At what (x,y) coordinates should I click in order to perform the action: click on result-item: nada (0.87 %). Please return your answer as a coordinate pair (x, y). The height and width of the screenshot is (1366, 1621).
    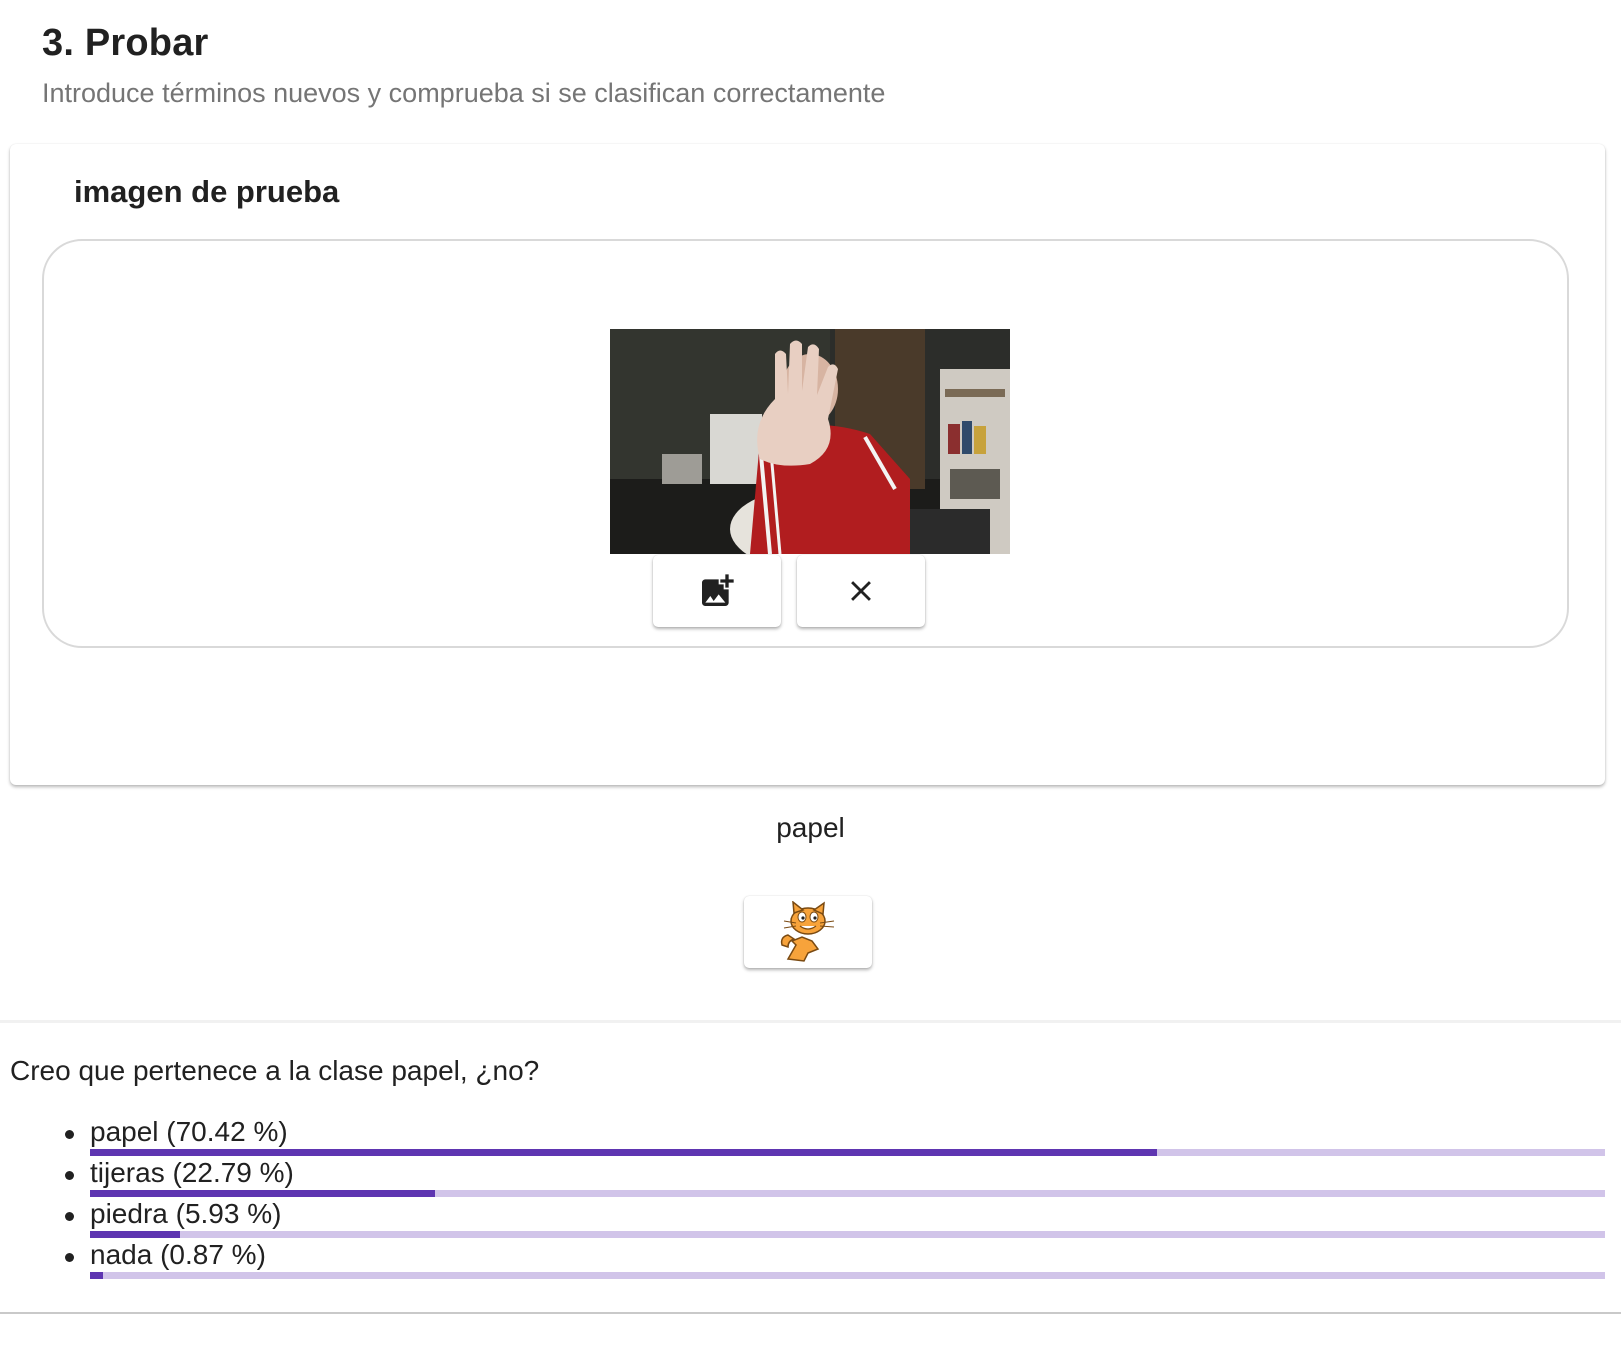
    Looking at the image, I should click on (835, 1258).